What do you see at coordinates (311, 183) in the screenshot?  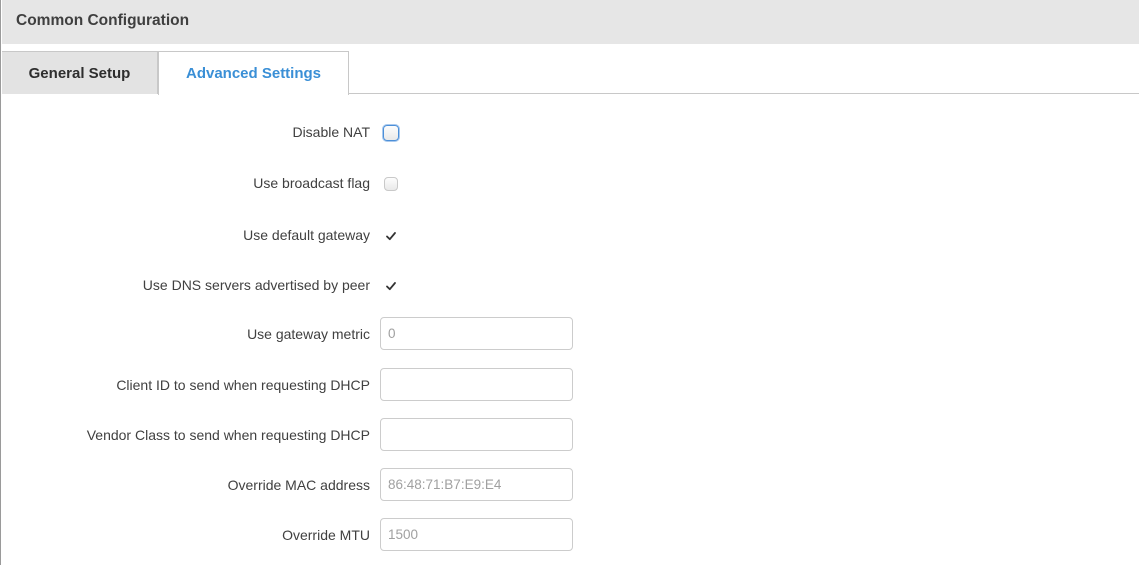 I see `broadcast-flag-label: Use broadcast flag` at bounding box center [311, 183].